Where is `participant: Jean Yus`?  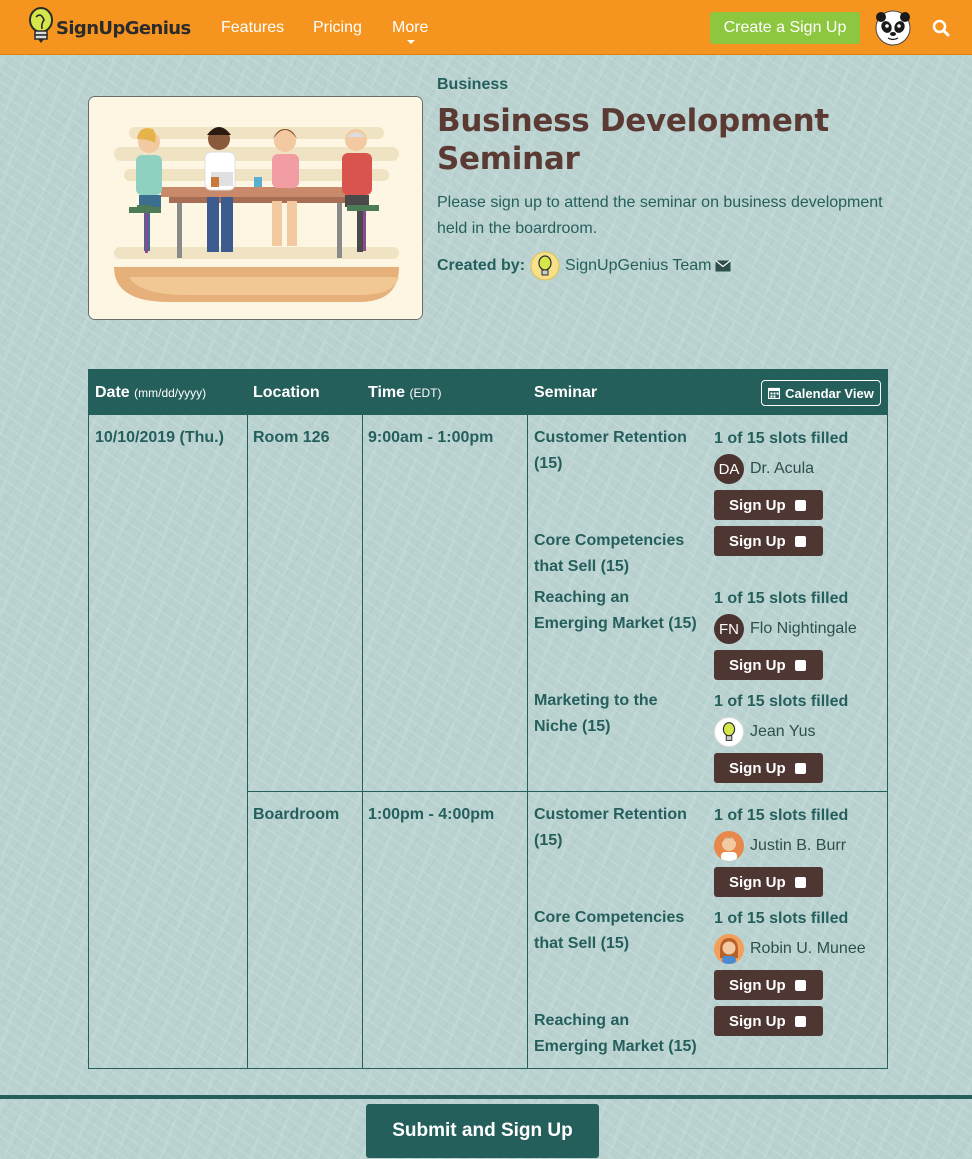 participant: Jean Yus is located at coordinates (765, 732).